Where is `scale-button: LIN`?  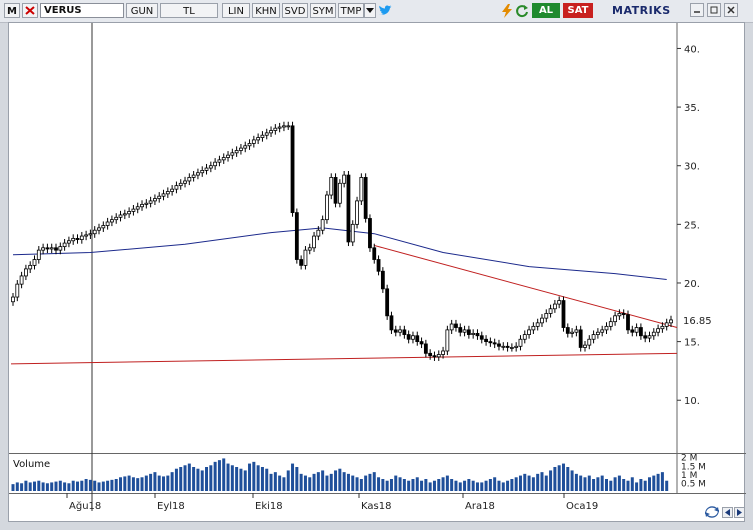 scale-button: LIN is located at coordinates (236, 10).